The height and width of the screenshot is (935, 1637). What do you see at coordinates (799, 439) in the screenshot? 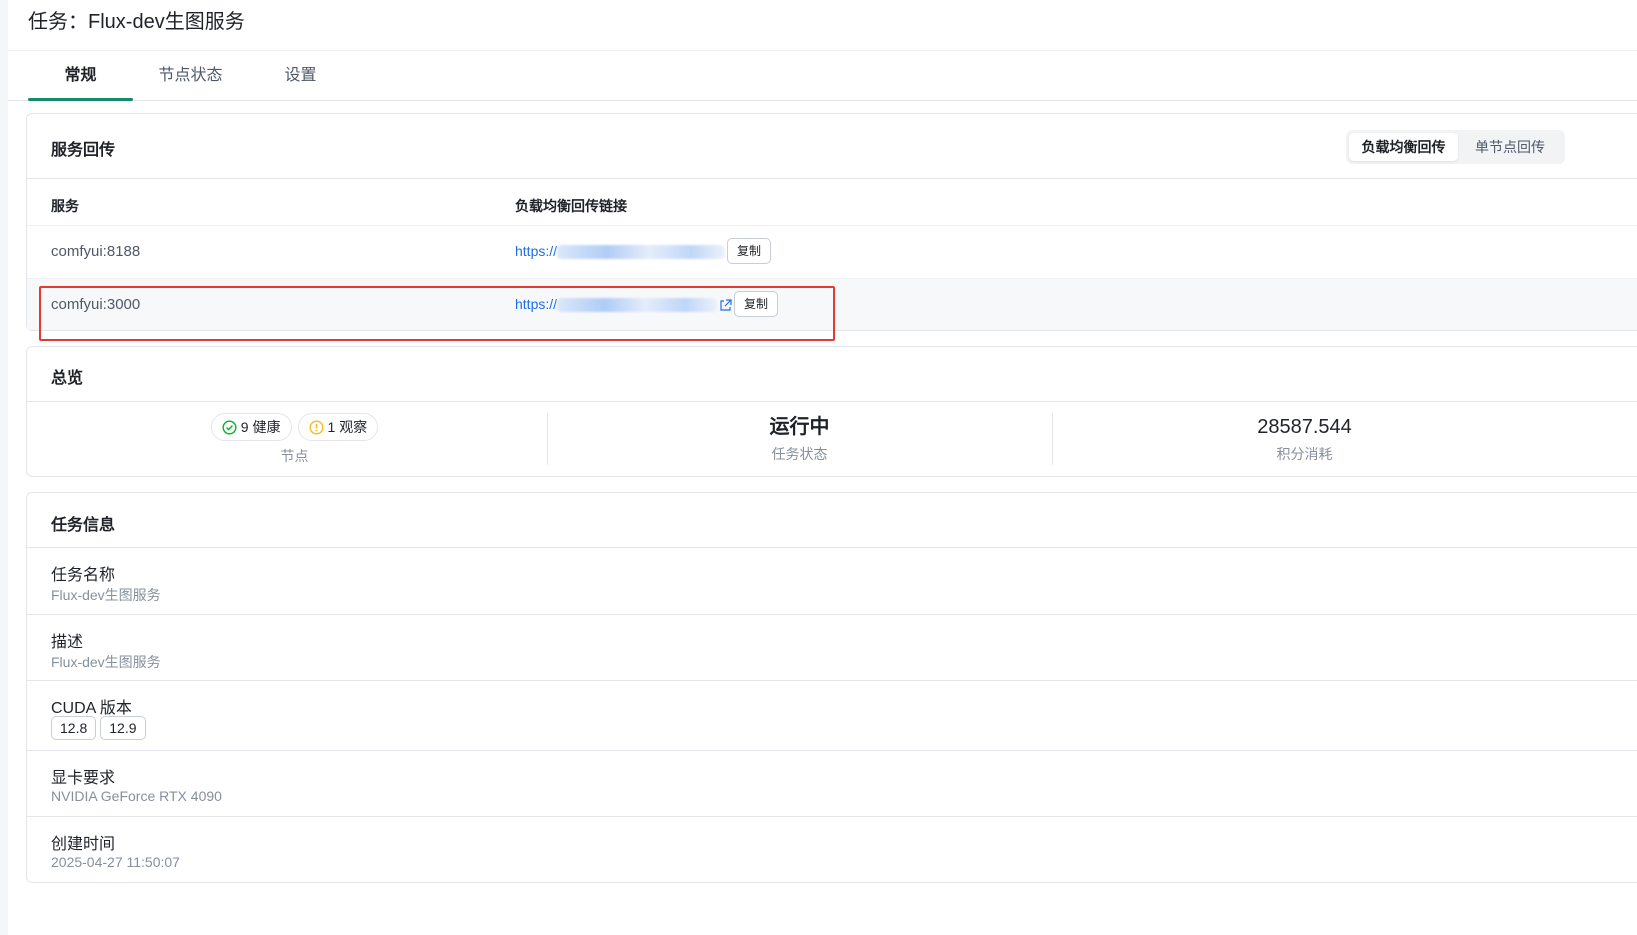
I see `overview-task-status: 运行中 任务状态` at bounding box center [799, 439].